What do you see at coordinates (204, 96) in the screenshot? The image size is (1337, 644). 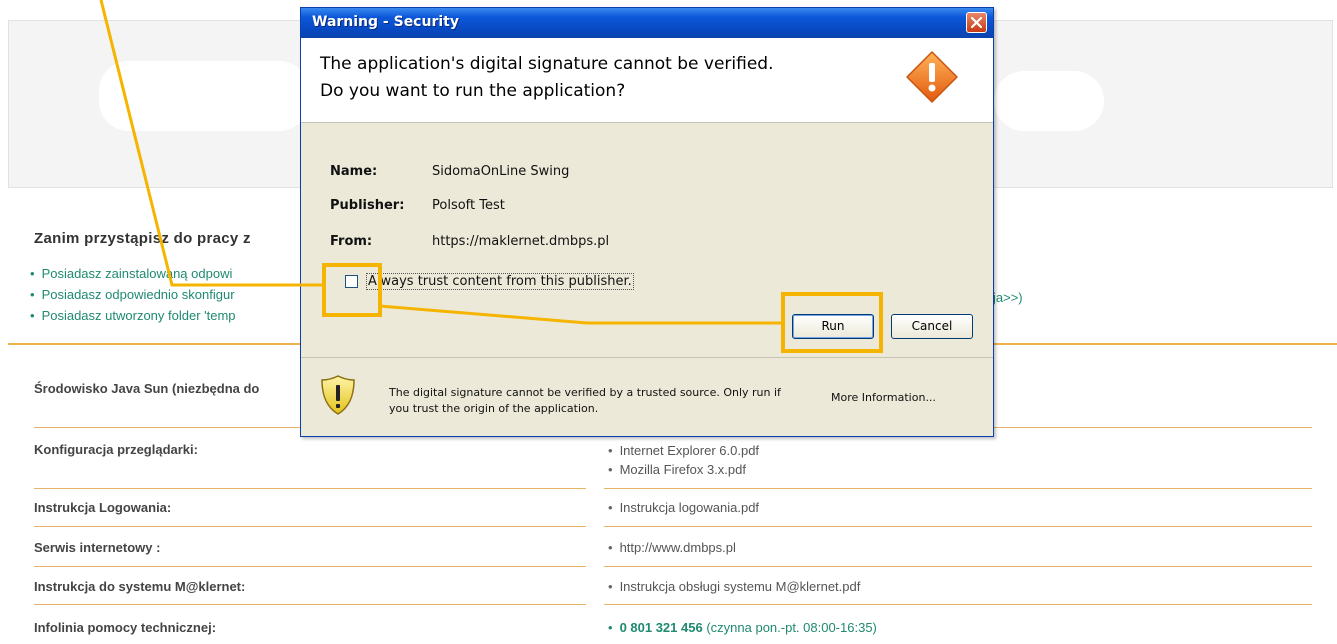 I see `banner-logo-blur` at bounding box center [204, 96].